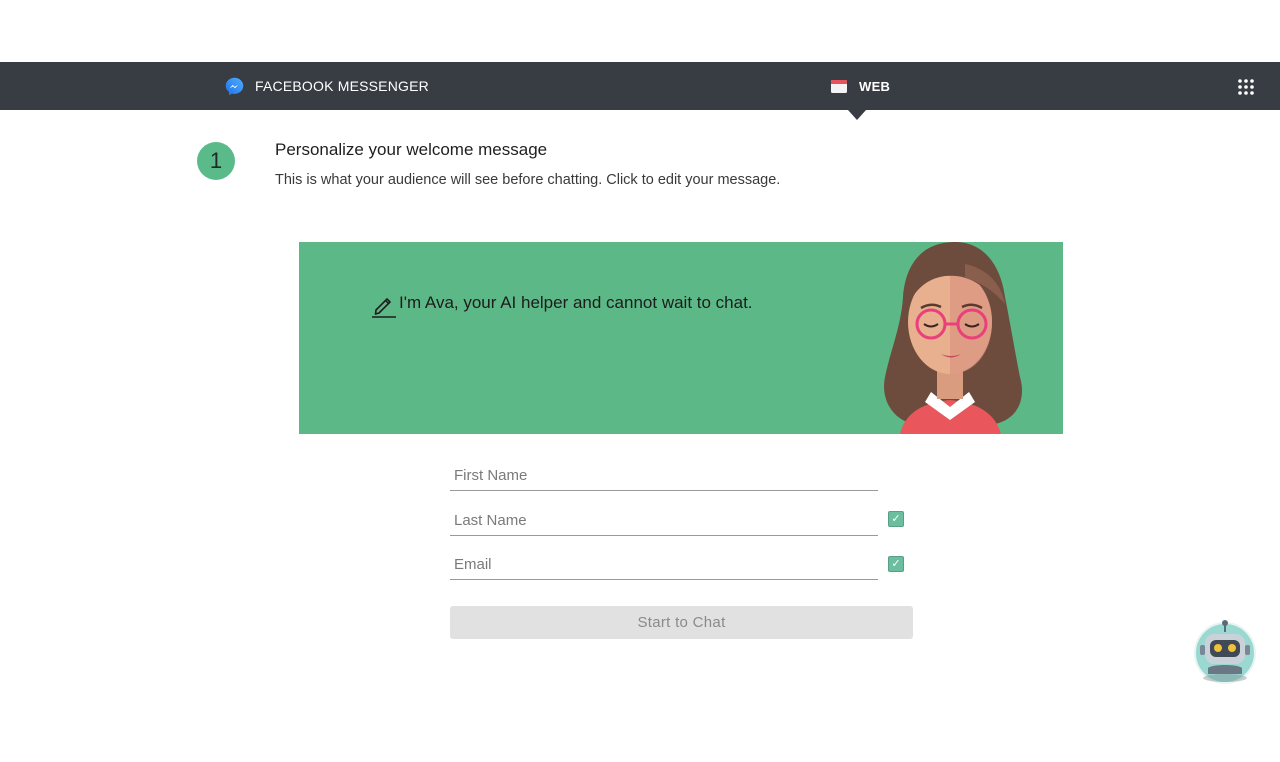 Image resolution: width=1280 pixels, height=762 pixels. Describe the element at coordinates (411, 149) in the screenshot. I see `step-title: Personalize your welcome message` at that location.